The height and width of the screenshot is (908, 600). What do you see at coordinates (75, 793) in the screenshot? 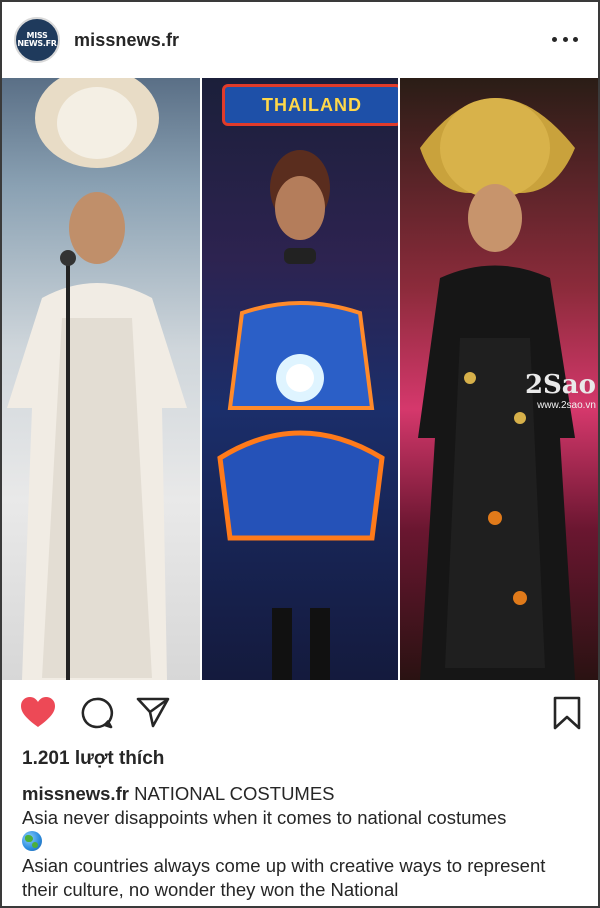
I see `caption-username: missnews.fr` at bounding box center [75, 793].